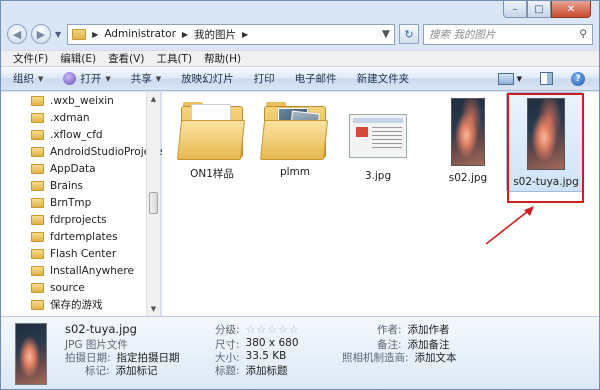 The height and width of the screenshot is (390, 600). What do you see at coordinates (515, 9) in the screenshot?
I see `minimize-button: –` at bounding box center [515, 9].